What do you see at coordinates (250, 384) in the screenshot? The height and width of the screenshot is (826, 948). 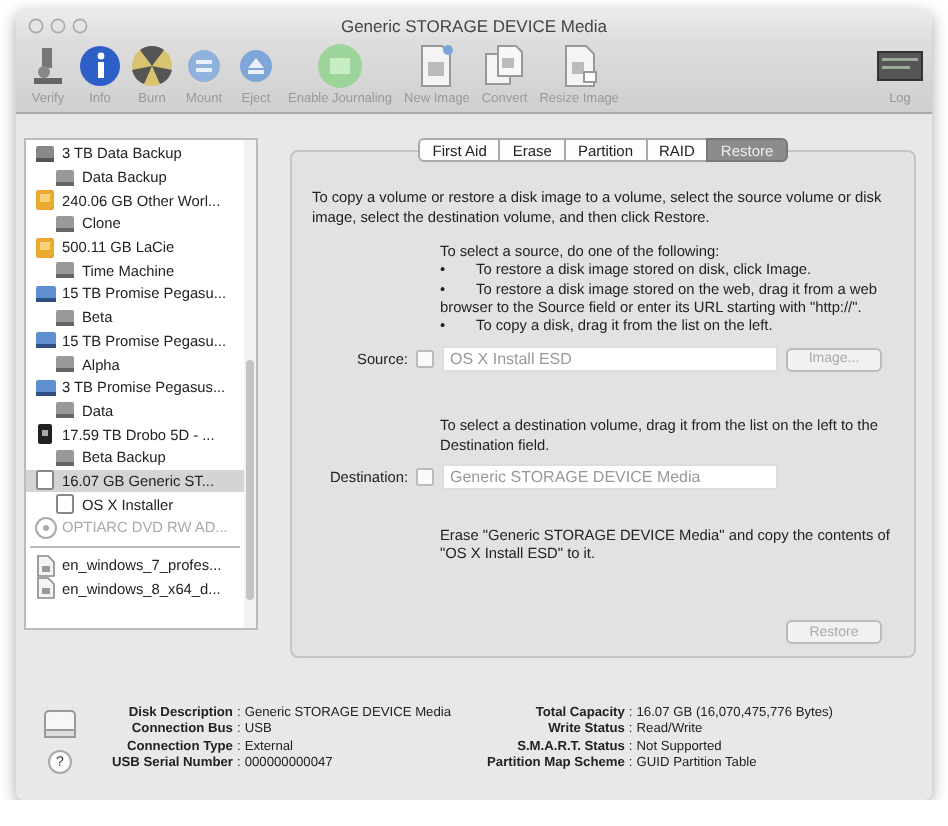 I see `scrollbar` at bounding box center [250, 384].